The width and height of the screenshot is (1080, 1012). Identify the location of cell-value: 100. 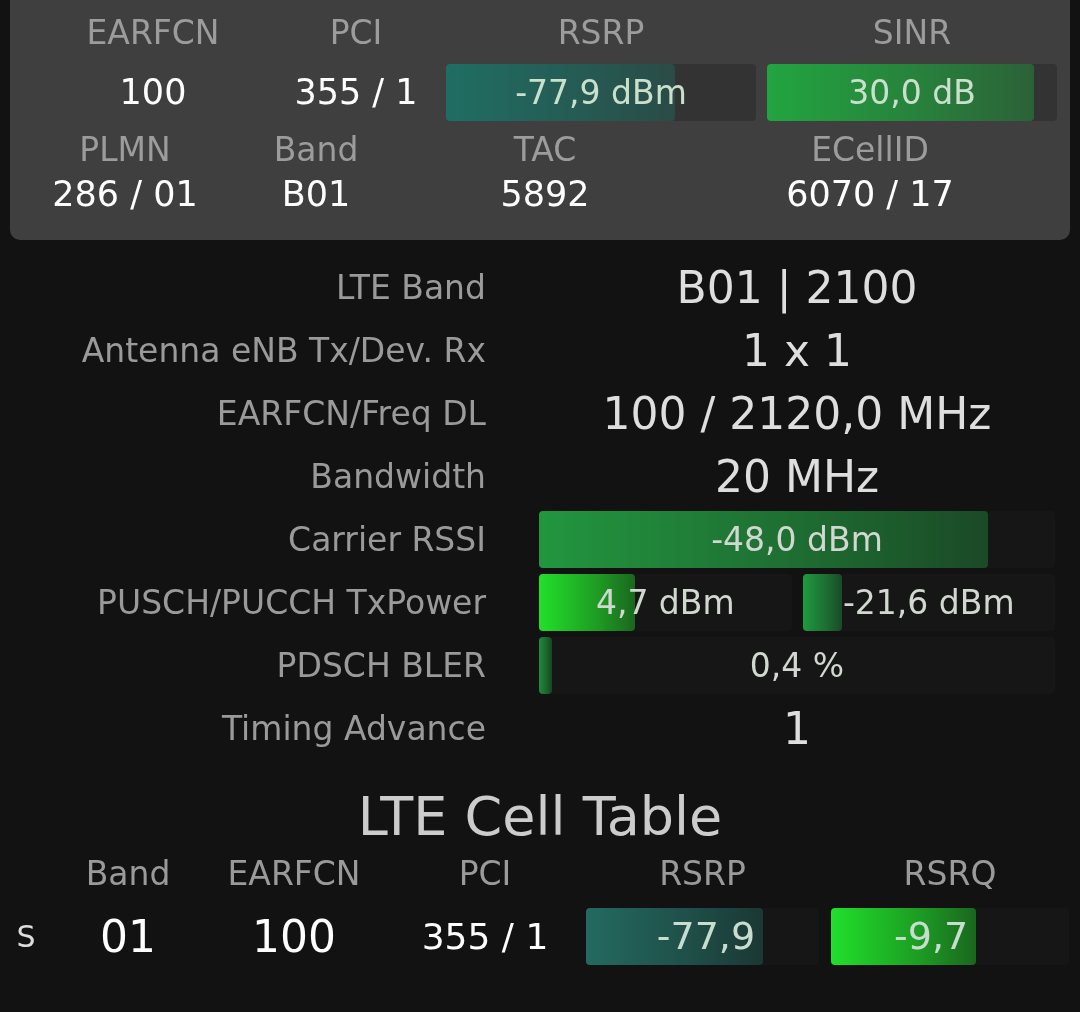
(153, 92).